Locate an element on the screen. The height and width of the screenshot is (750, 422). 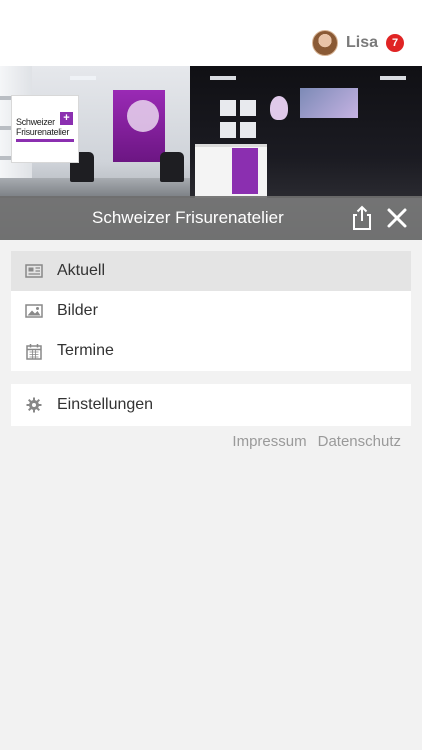
settings-menu: Einstellungen is located at coordinates (211, 405).